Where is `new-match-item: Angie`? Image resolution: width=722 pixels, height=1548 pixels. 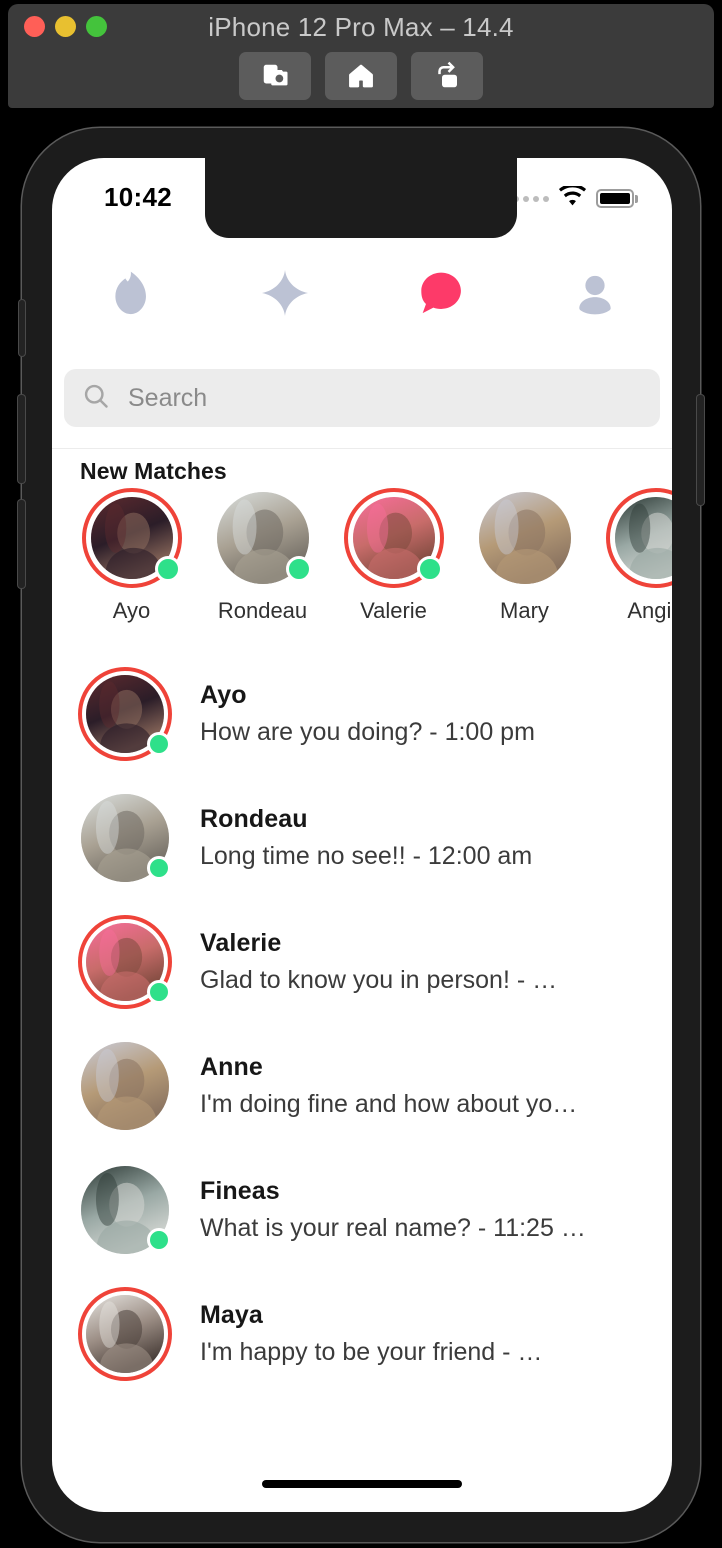
new-match-item: Angie is located at coordinates (631, 563).